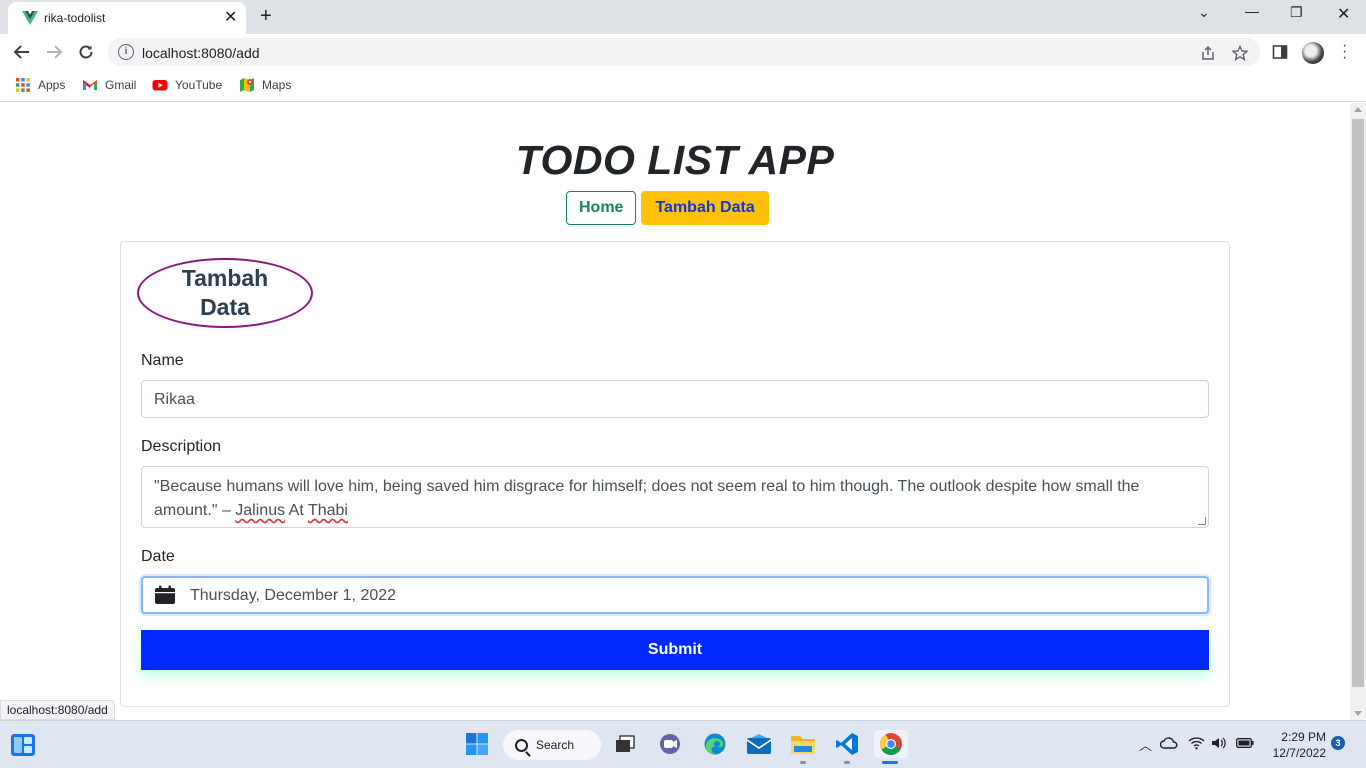 This screenshot has width=1366, height=768. What do you see at coordinates (521, 745) in the screenshot?
I see `search-icon` at bounding box center [521, 745].